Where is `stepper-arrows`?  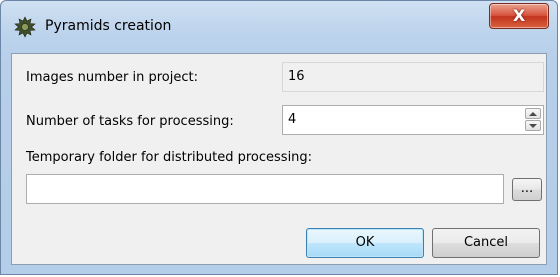 stepper-arrows is located at coordinates (533, 120).